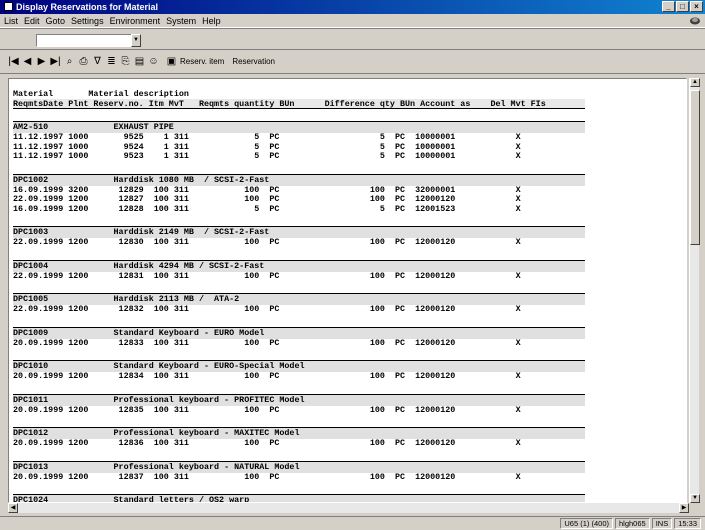 The height and width of the screenshot is (530, 705). I want to click on scroll-right-arrow-icon: ▶, so click(684, 508).